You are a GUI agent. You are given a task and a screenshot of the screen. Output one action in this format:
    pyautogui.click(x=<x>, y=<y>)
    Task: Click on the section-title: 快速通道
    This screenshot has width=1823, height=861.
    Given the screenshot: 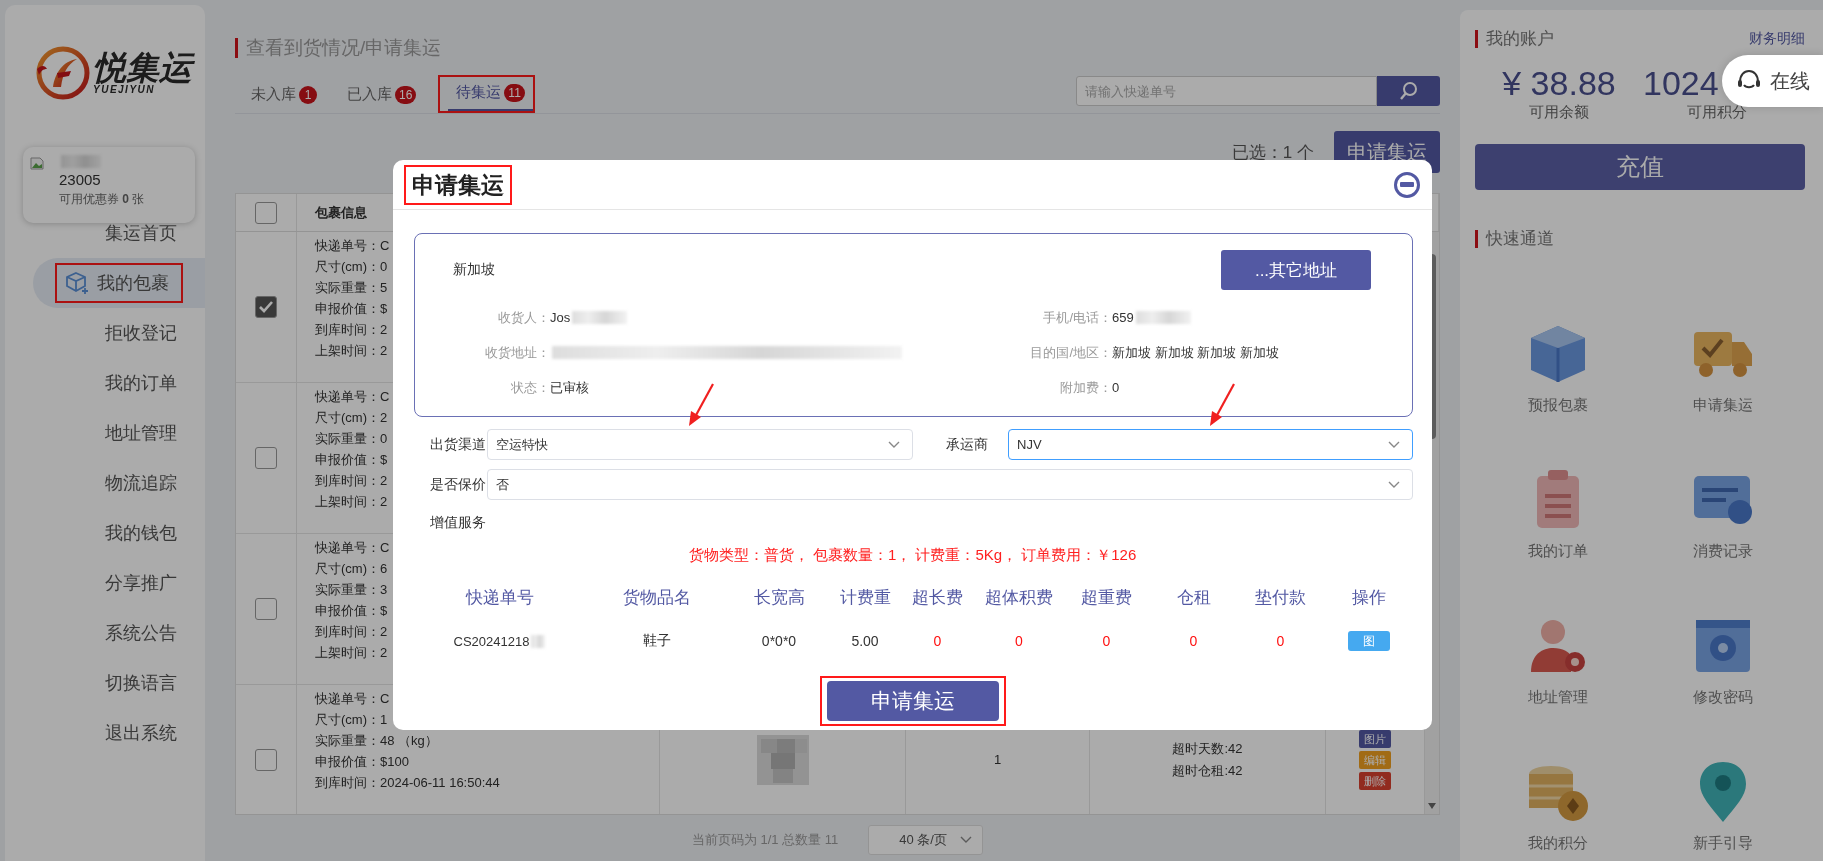 What is the action you would take?
    pyautogui.click(x=1640, y=239)
    